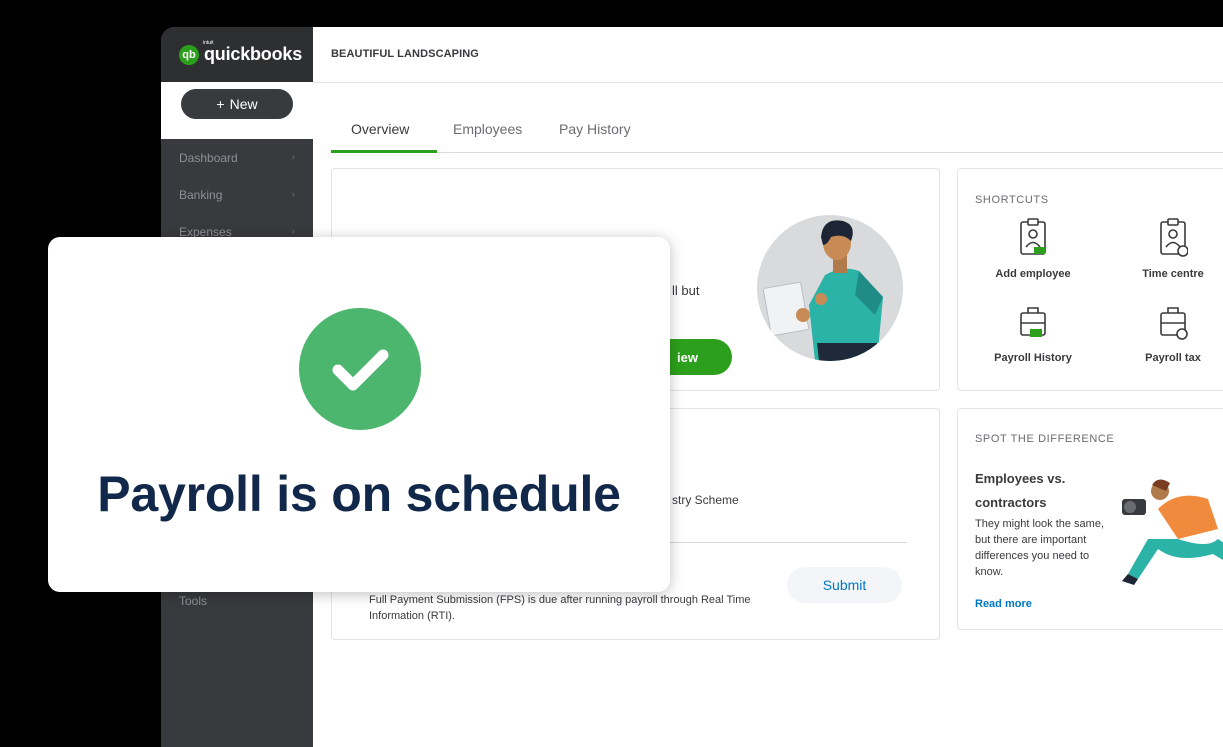  What do you see at coordinates (208, 157) in the screenshot?
I see `sidebar-item-label: Dashboard` at bounding box center [208, 157].